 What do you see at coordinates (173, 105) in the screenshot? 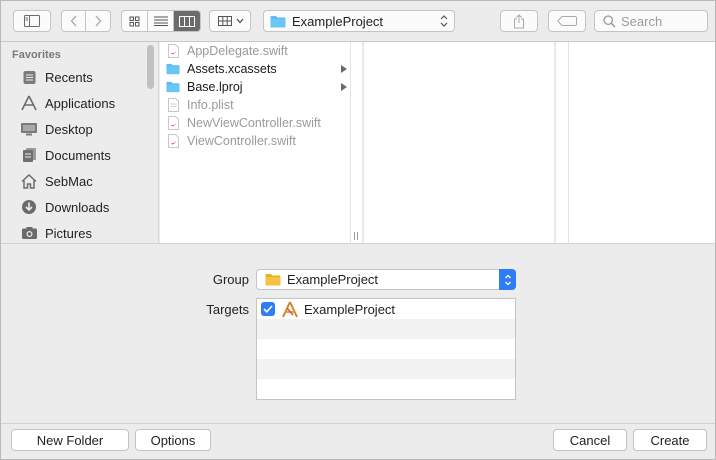
I see `plist-file-icon` at bounding box center [173, 105].